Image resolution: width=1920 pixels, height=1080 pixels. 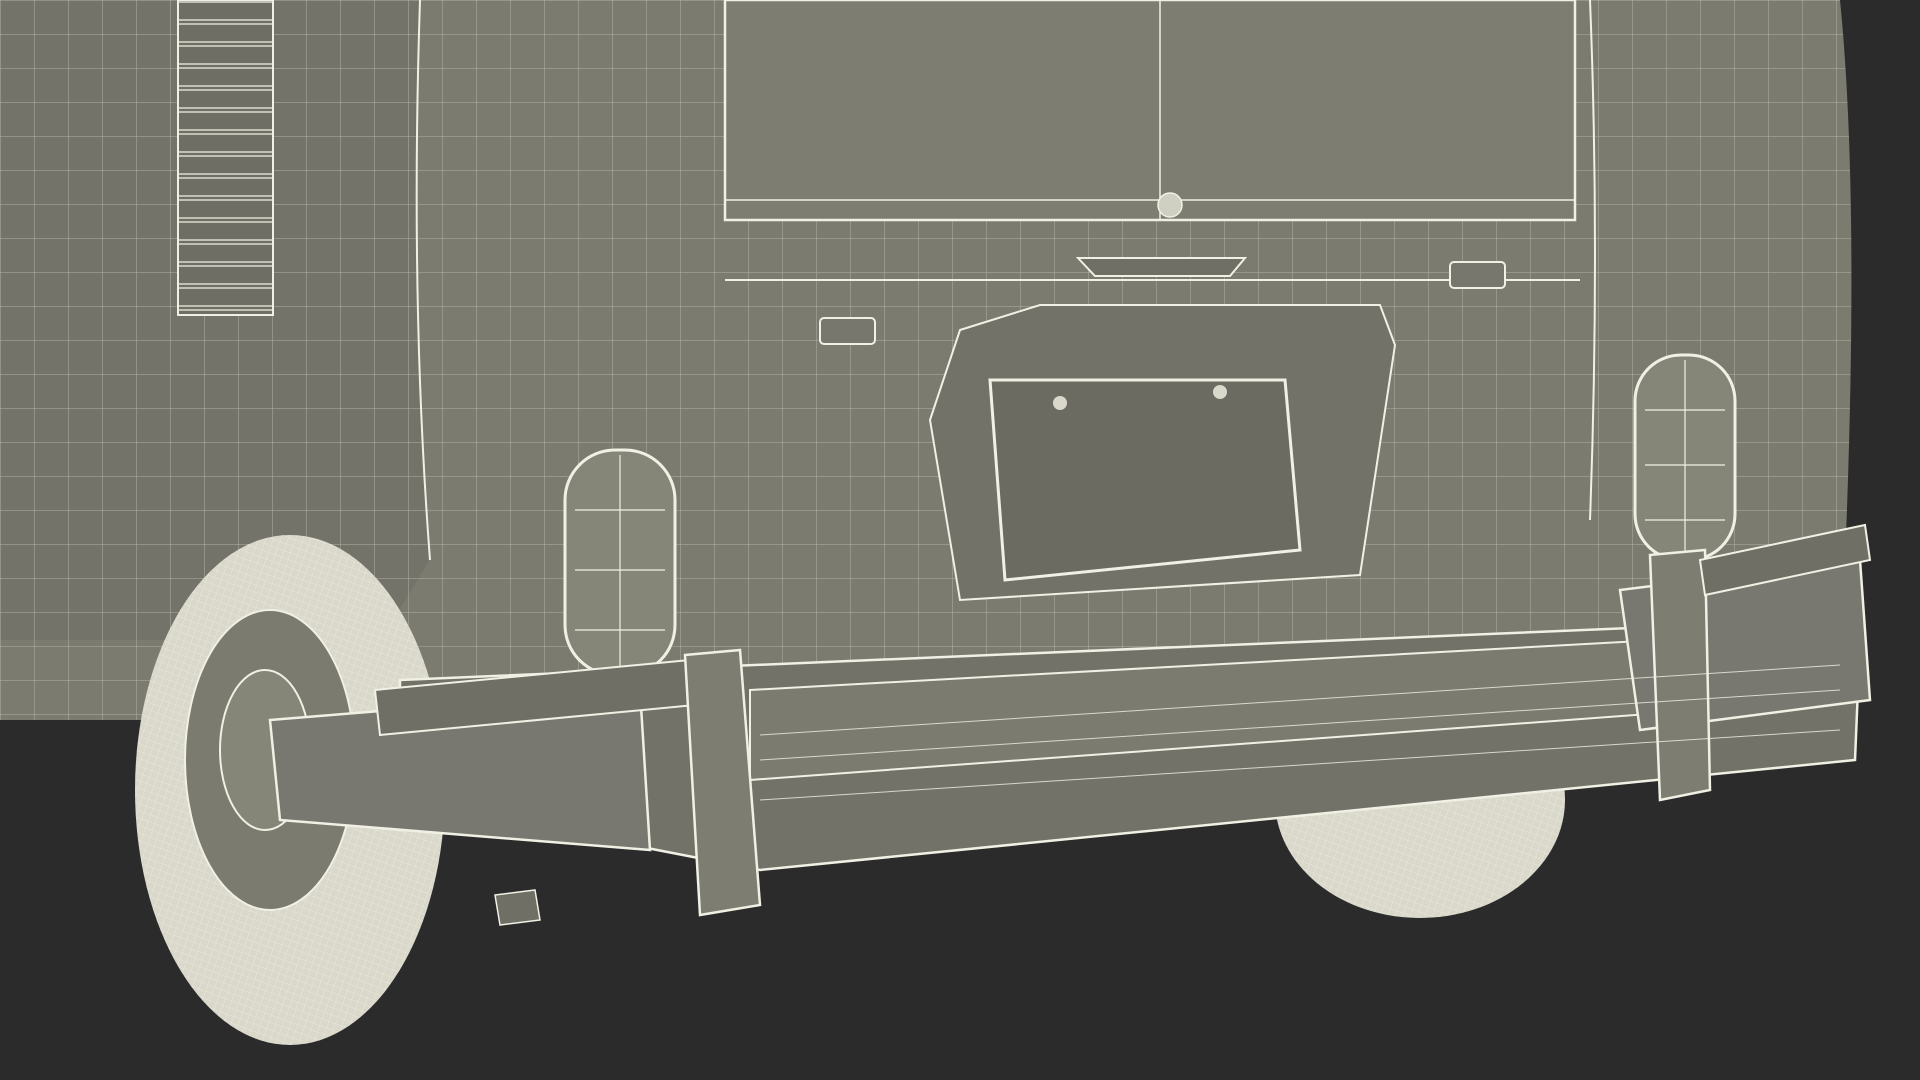 I want to click on tail-light-right, so click(x=1685, y=457).